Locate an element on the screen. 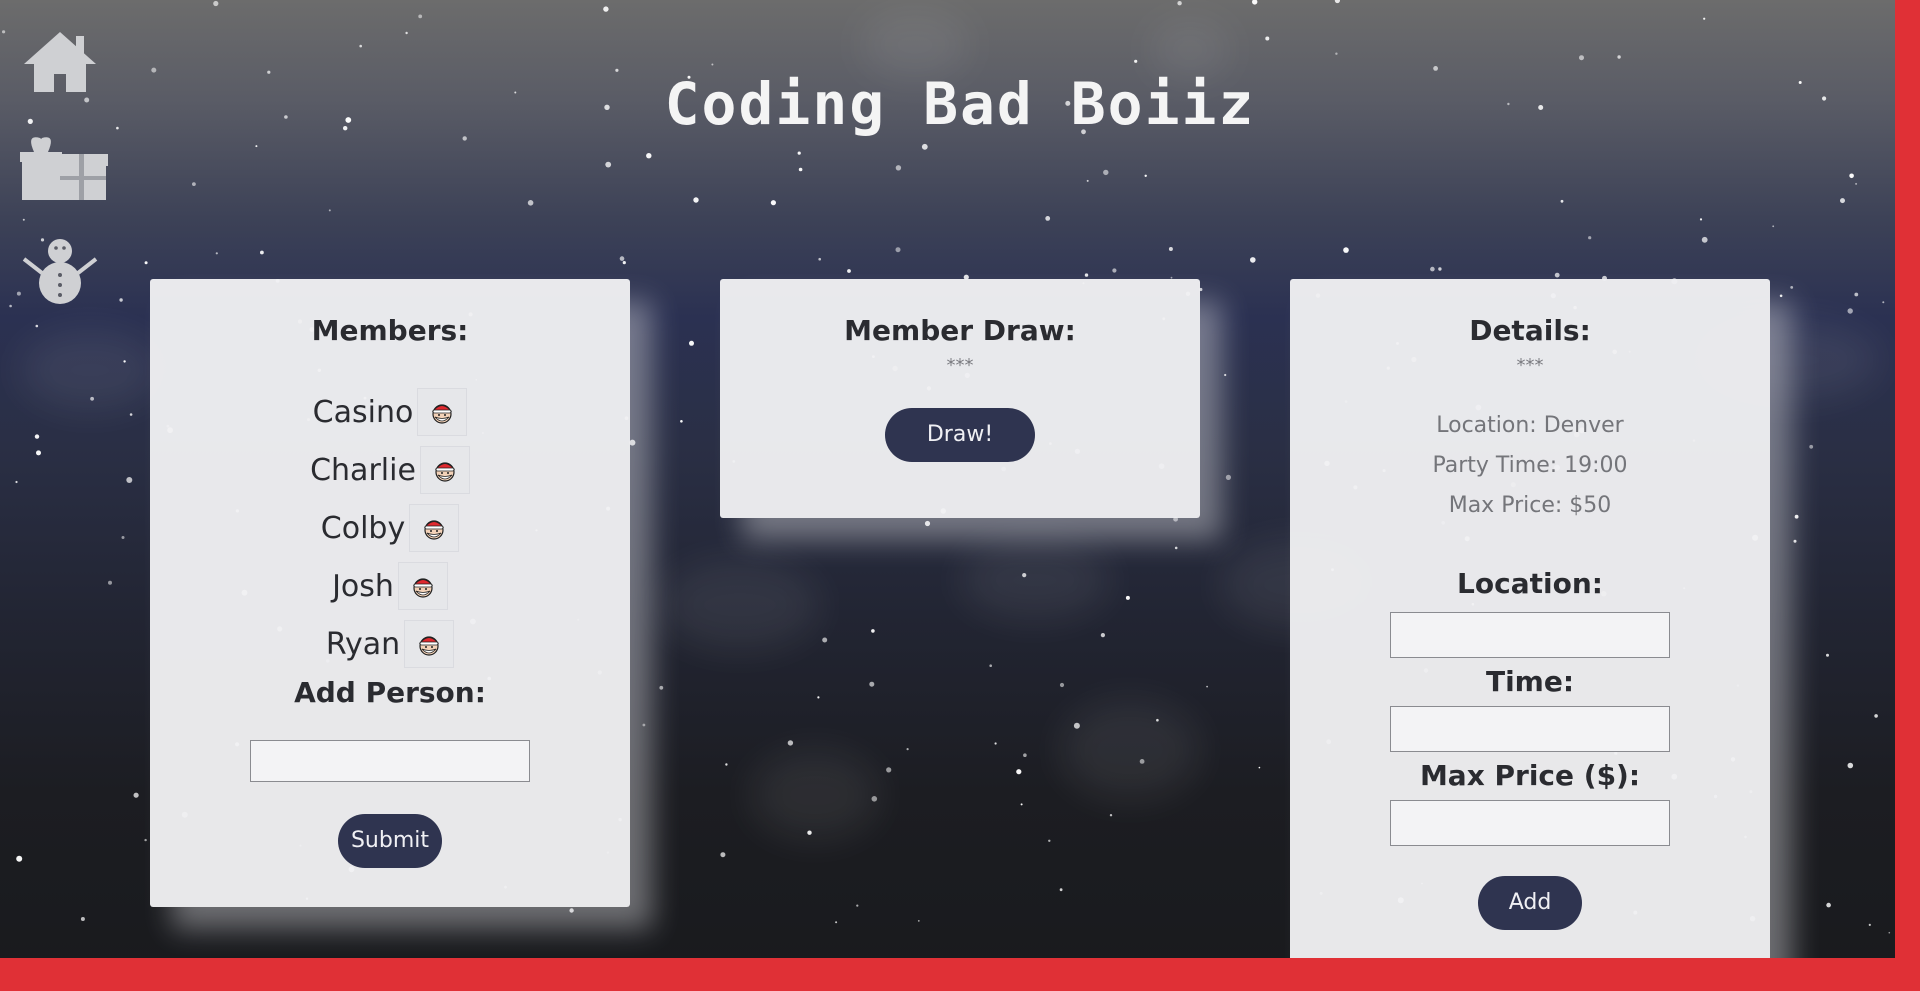 The height and width of the screenshot is (991, 1920). add-person-input is located at coordinates (390, 761).